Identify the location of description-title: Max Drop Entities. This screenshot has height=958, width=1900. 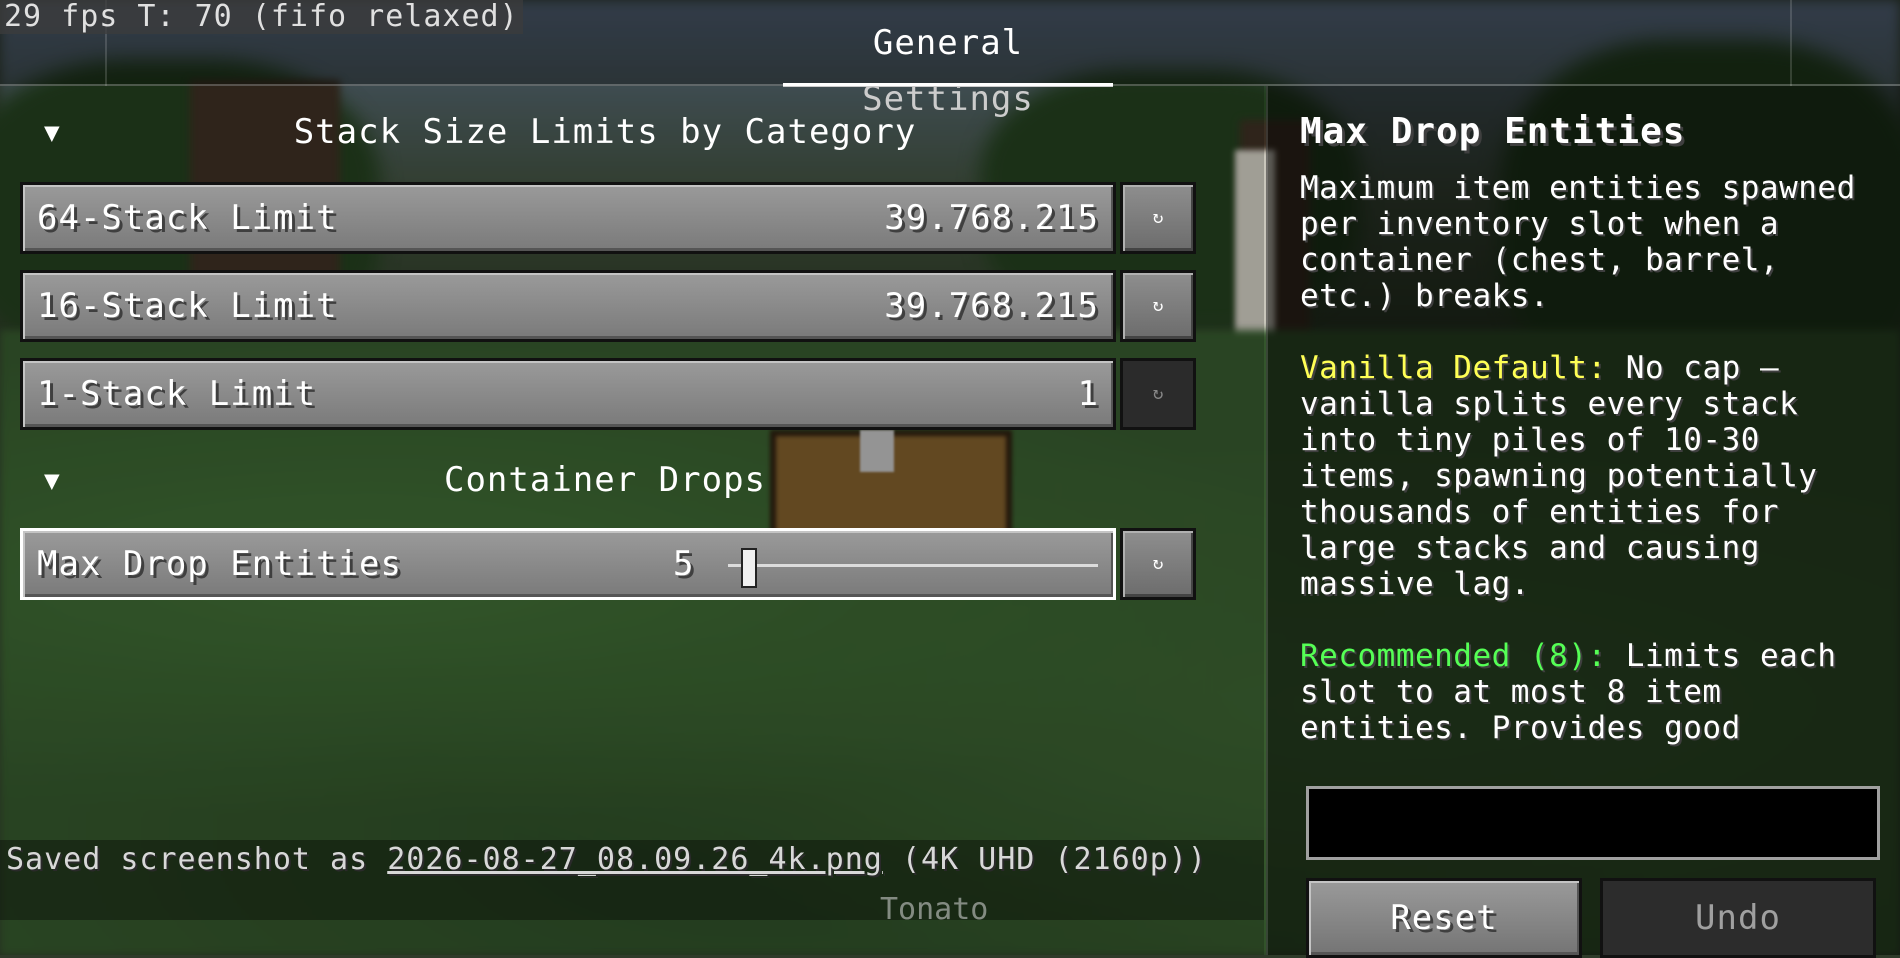
(1493, 131).